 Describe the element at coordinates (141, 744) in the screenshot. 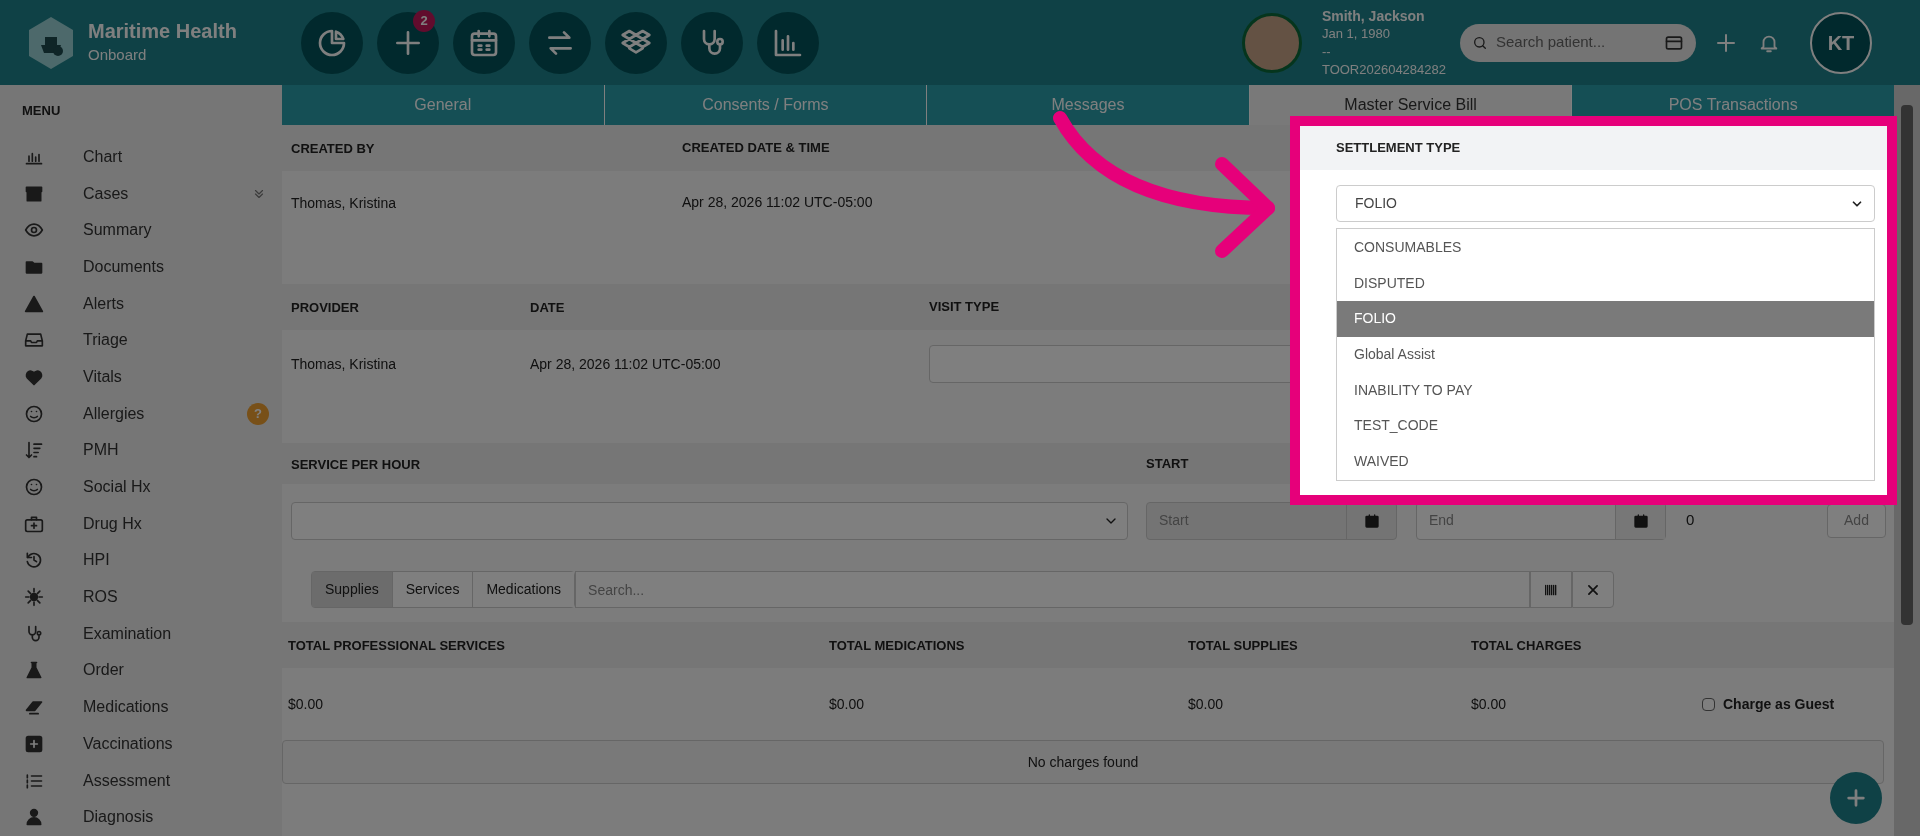

I see `sidebar-item: Vaccinations` at that location.